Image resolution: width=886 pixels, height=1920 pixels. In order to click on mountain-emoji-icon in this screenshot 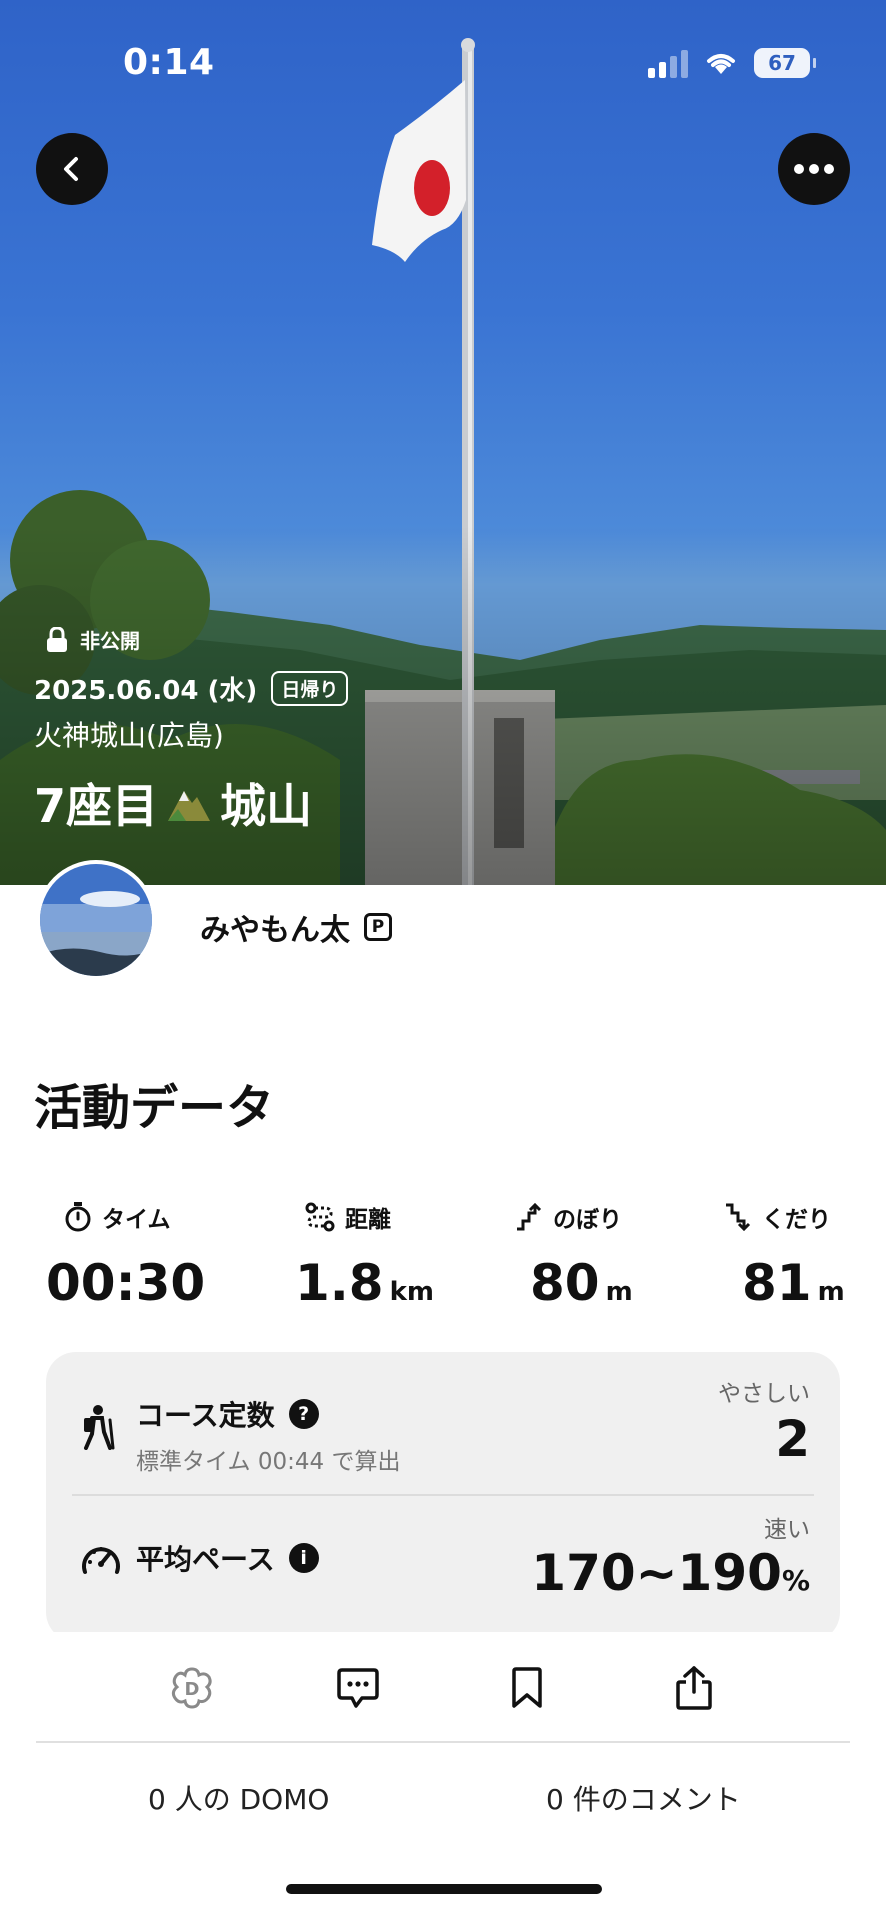, I will do `click(189, 806)`.